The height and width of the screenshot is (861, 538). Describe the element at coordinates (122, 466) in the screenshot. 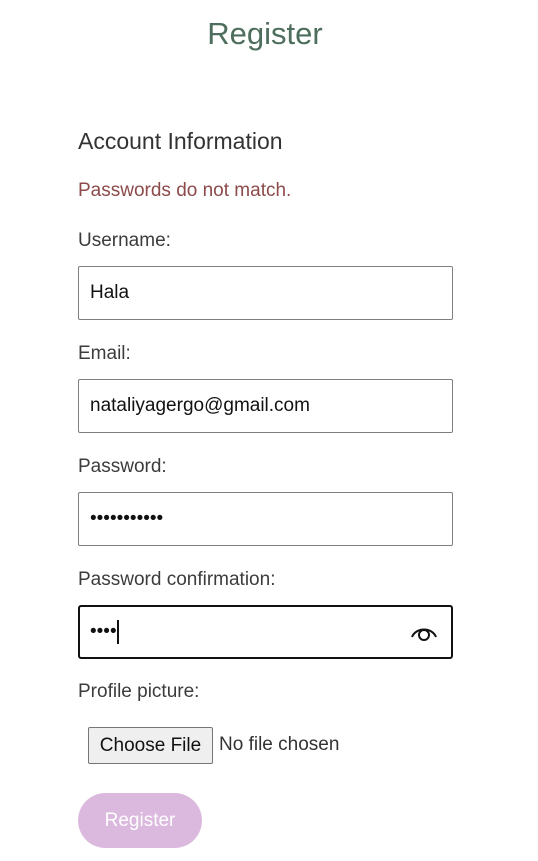

I see `password-label: Password:` at that location.